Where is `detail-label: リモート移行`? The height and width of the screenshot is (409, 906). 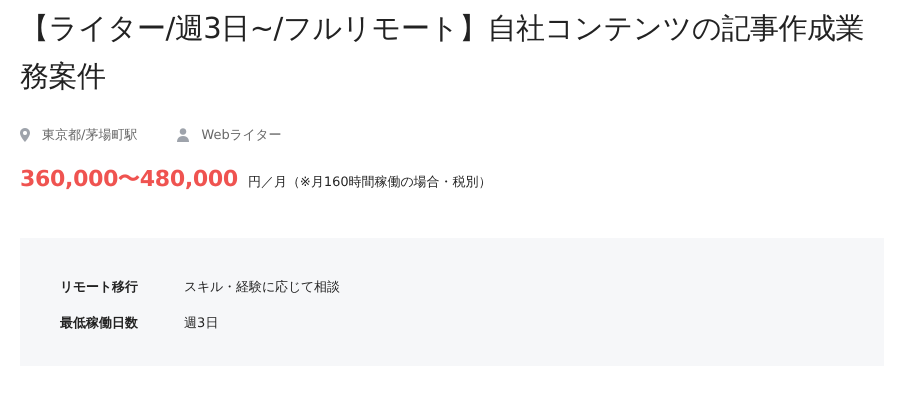
detail-label: リモート移行 is located at coordinates (99, 287).